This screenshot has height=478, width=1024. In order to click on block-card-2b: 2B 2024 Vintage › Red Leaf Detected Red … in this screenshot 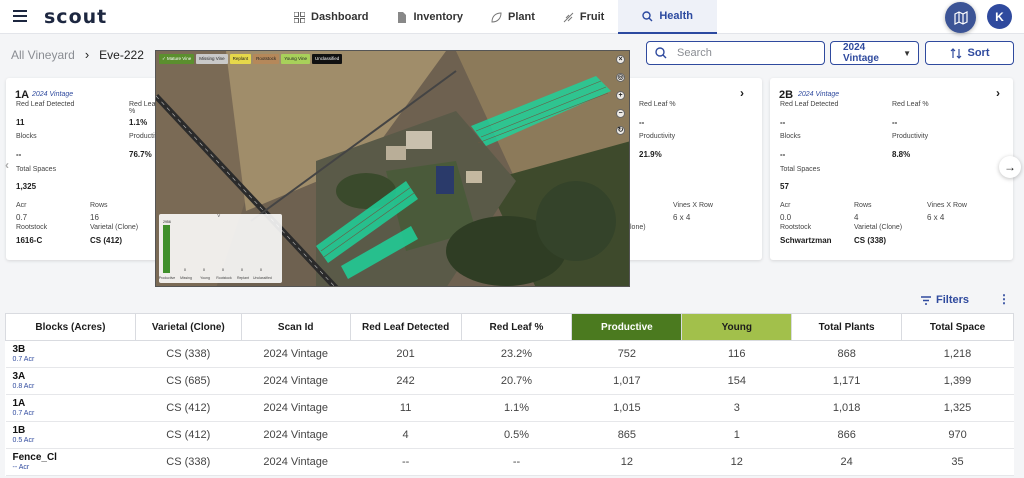, I will do `click(891, 169)`.